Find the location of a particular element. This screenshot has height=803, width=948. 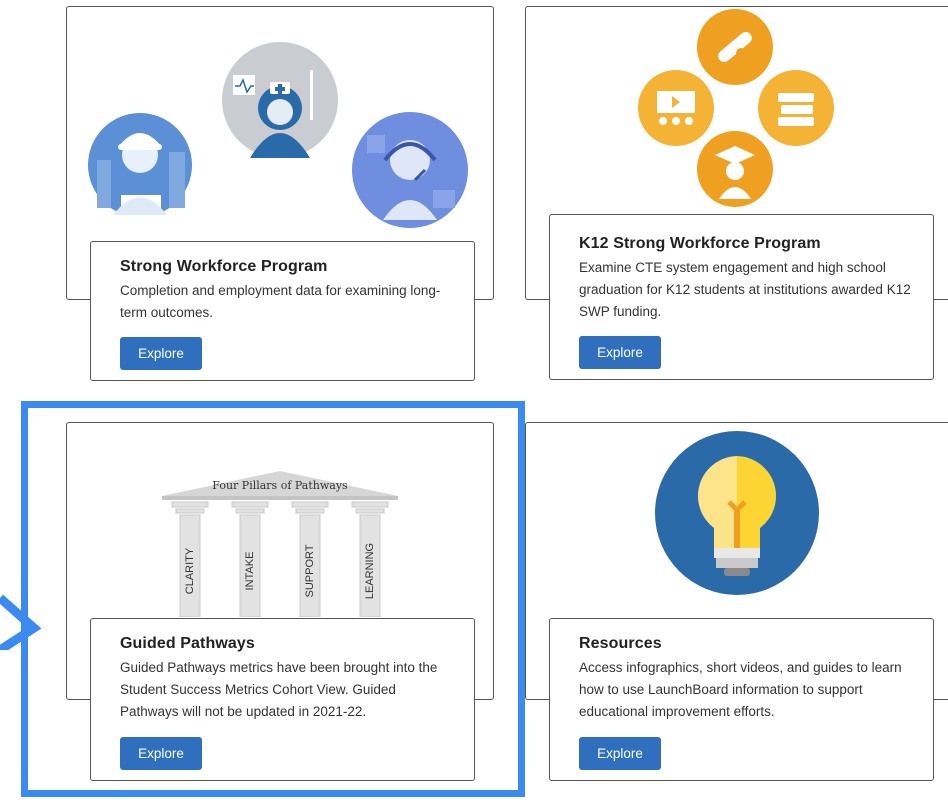

k12-illustration is located at coordinates (736, 108).